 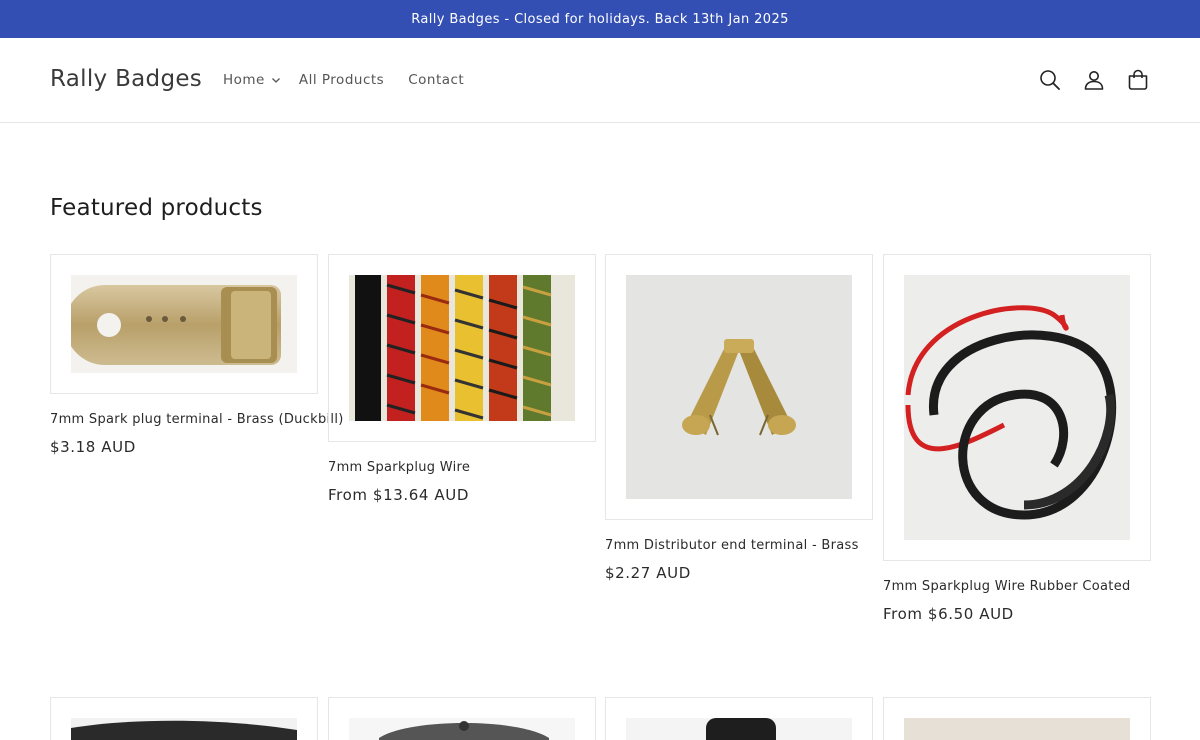 I want to click on product-price: $3.18 AUD, so click(x=93, y=447).